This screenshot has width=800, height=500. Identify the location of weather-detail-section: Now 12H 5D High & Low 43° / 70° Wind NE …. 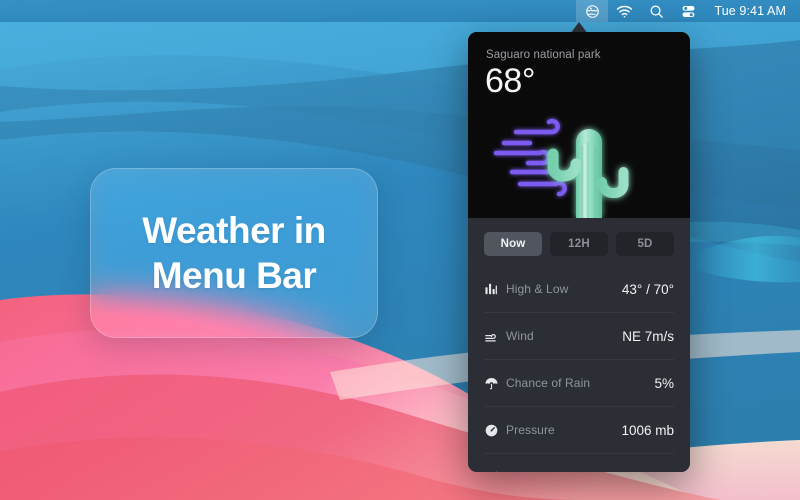
(579, 345).